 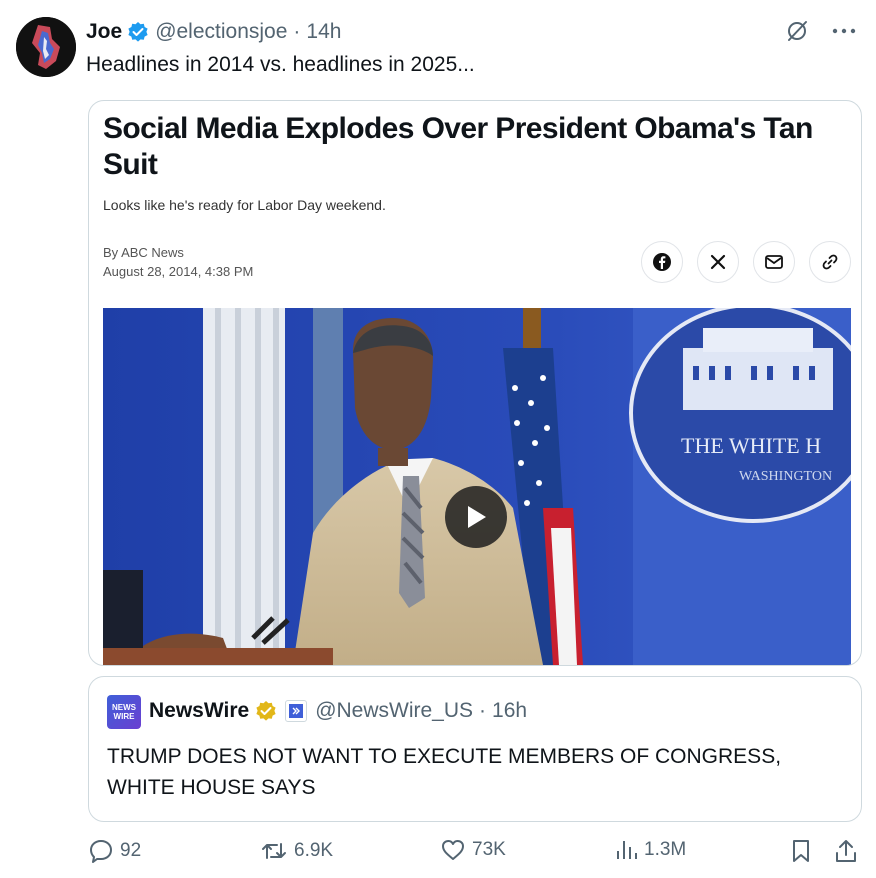 I want to click on article-date: August 28, 2014, 4:38 PM, so click(x=178, y=271).